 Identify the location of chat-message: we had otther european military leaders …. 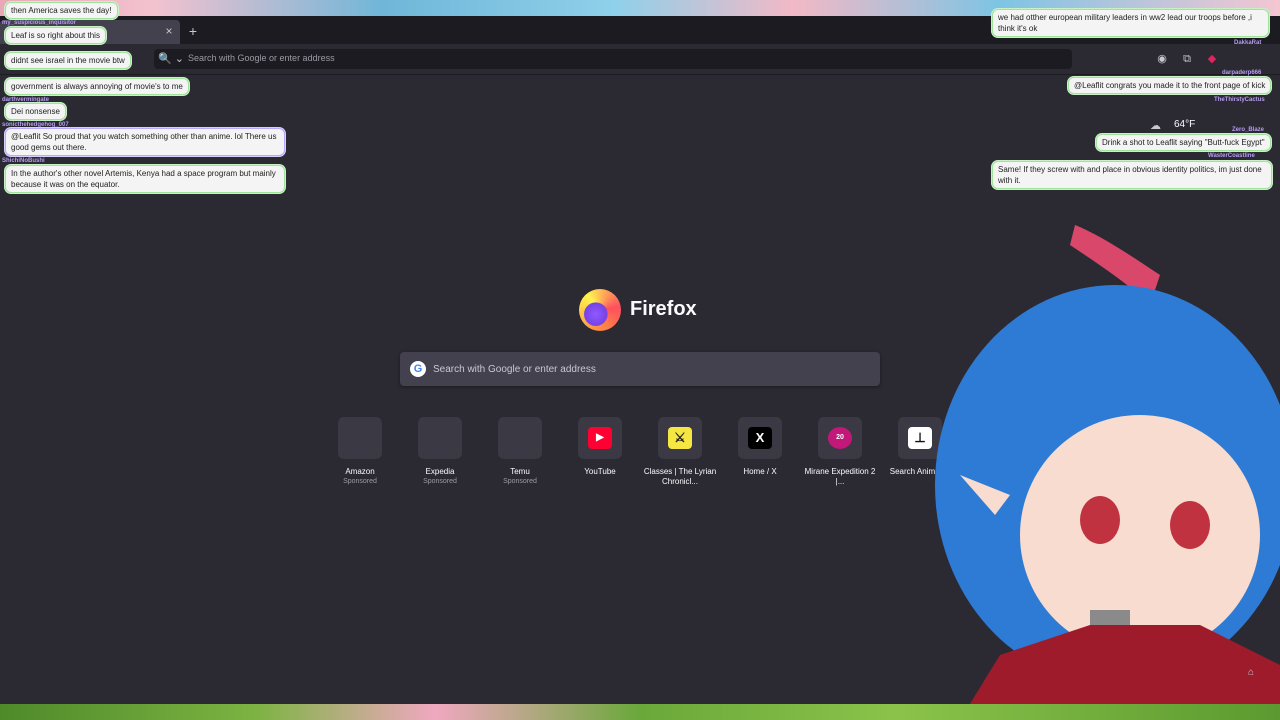
(1130, 23).